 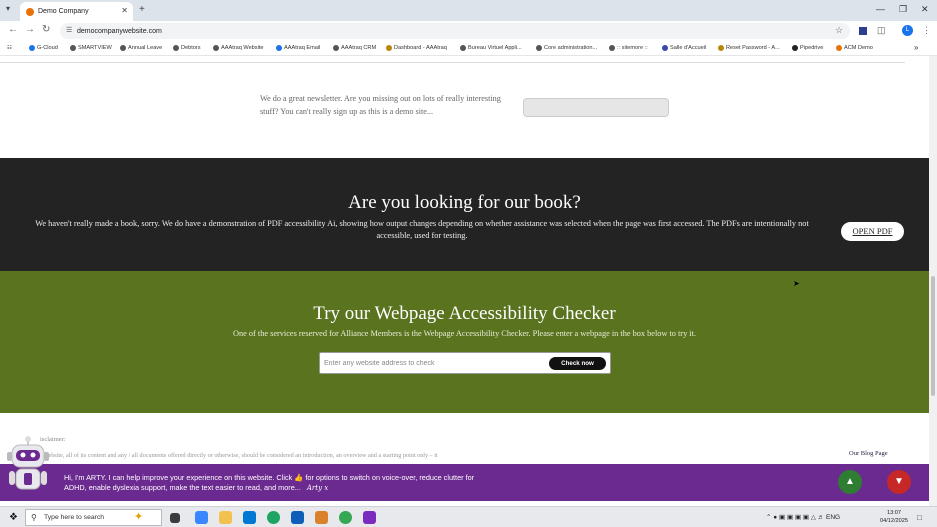 What do you see at coordinates (881, 30) in the screenshot?
I see `extensions-puzzle-icon: ◫` at bounding box center [881, 30].